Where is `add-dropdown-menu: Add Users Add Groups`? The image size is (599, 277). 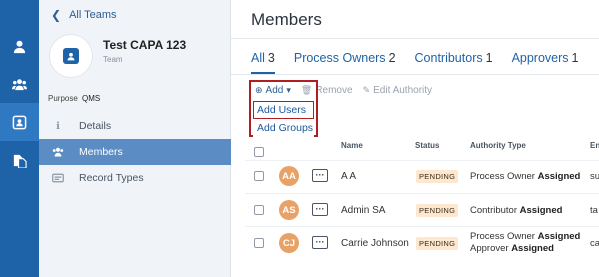
add-dropdown-menu: Add Users Add Groups is located at coordinates (283, 119).